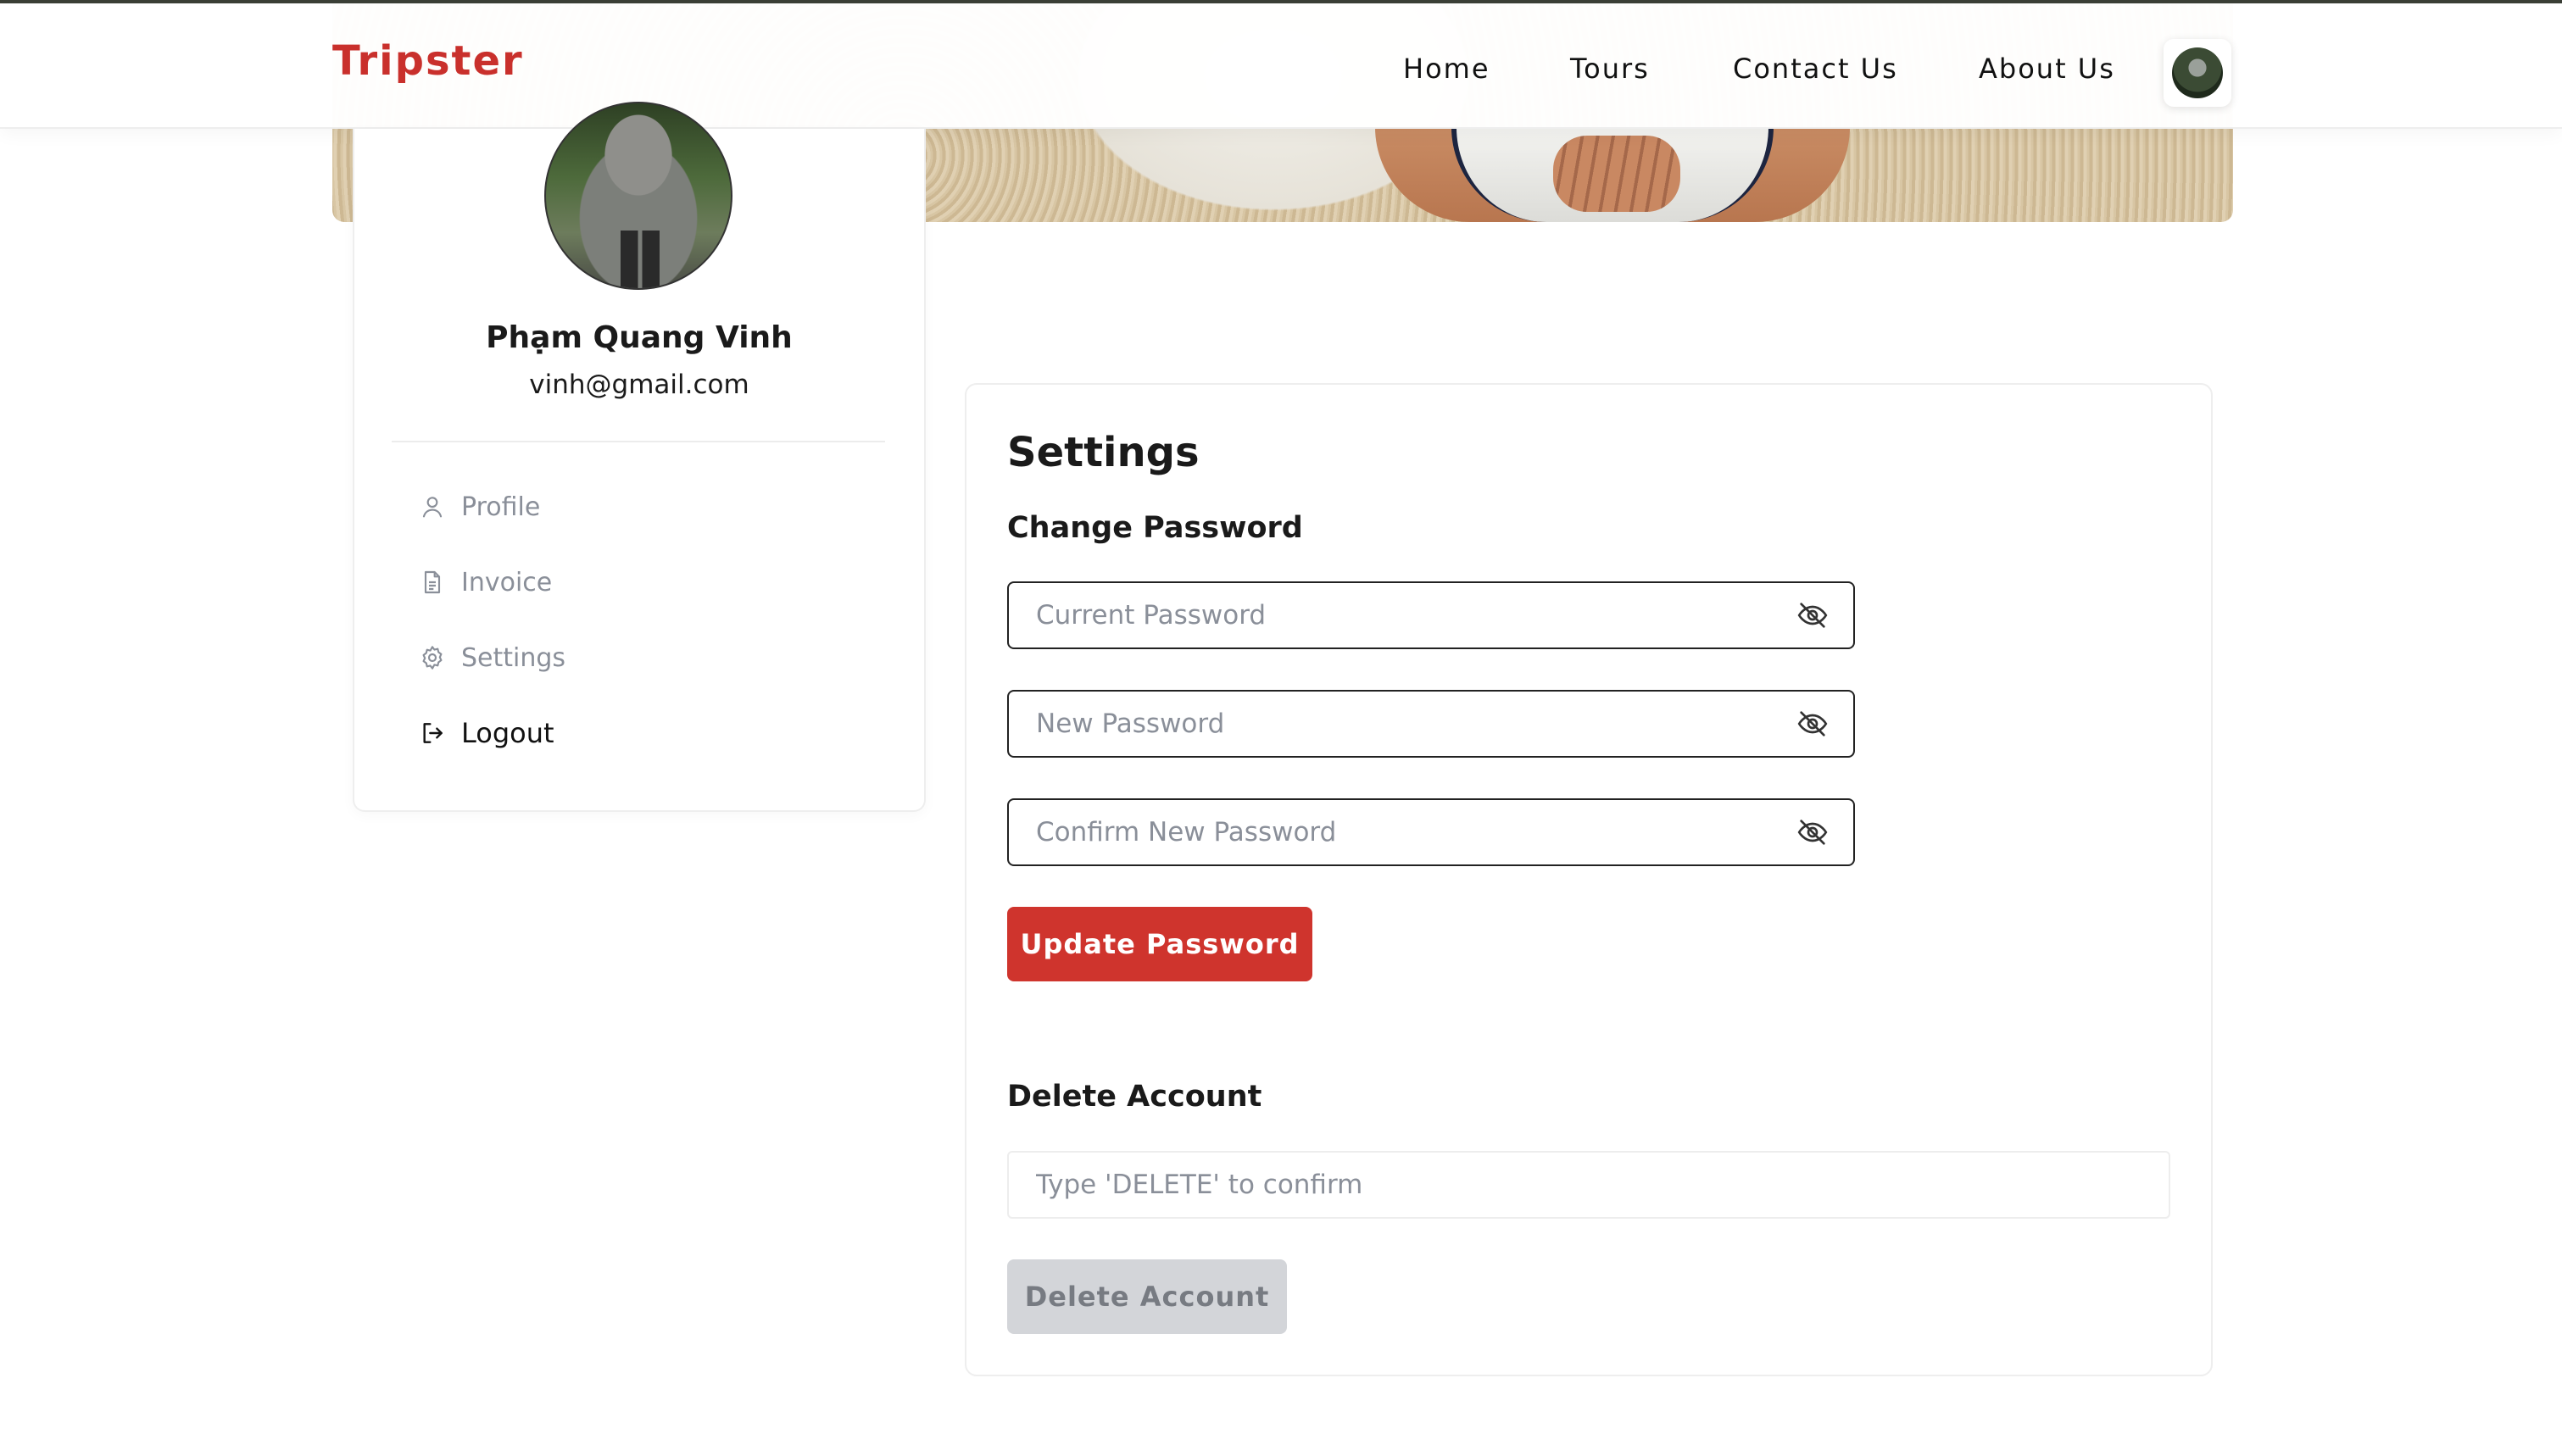 The height and width of the screenshot is (1456, 2562). I want to click on nav-link-tours: Tours, so click(1610, 69).